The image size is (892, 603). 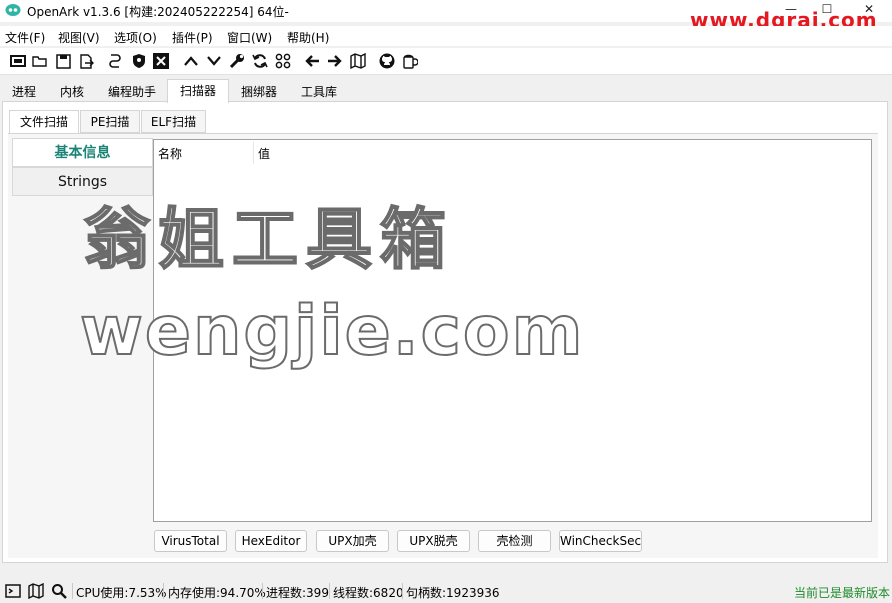 What do you see at coordinates (249, 37) in the screenshot?
I see `menu-window: 窗口(W)` at bounding box center [249, 37].